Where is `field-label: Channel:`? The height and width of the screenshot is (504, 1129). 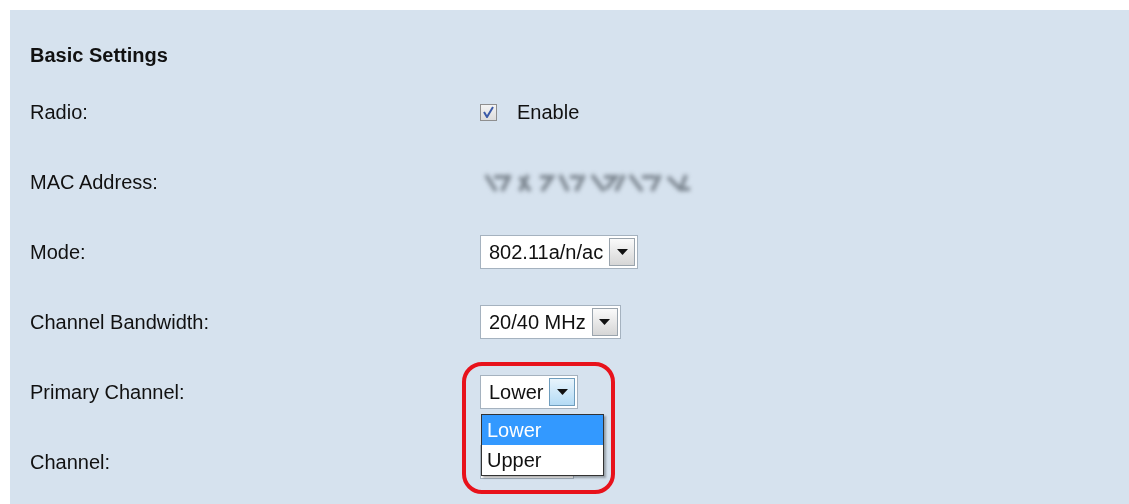 field-label: Channel: is located at coordinates (70, 461).